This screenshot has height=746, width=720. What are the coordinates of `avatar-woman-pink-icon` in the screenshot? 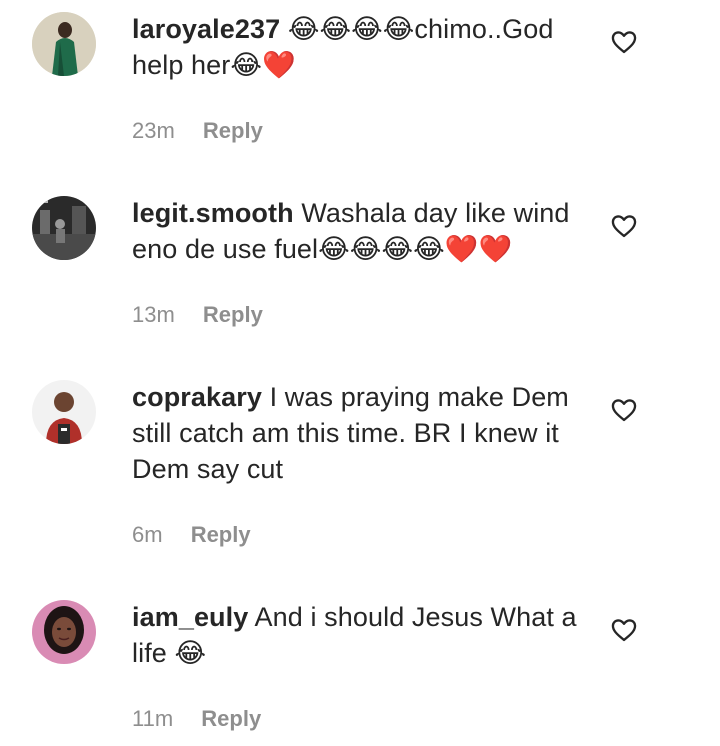 It's located at (64, 632).